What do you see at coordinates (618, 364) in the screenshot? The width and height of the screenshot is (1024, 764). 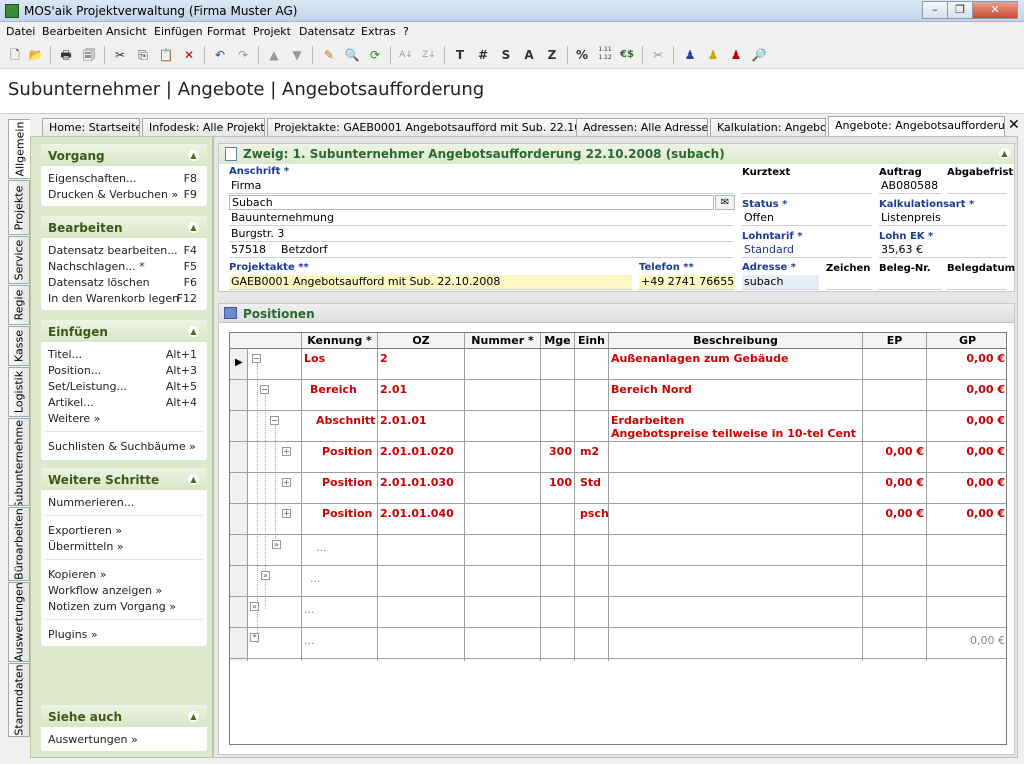 I see `table-row: − Los 2 Außenanlagen zum Gebäude 0,00 €` at bounding box center [618, 364].